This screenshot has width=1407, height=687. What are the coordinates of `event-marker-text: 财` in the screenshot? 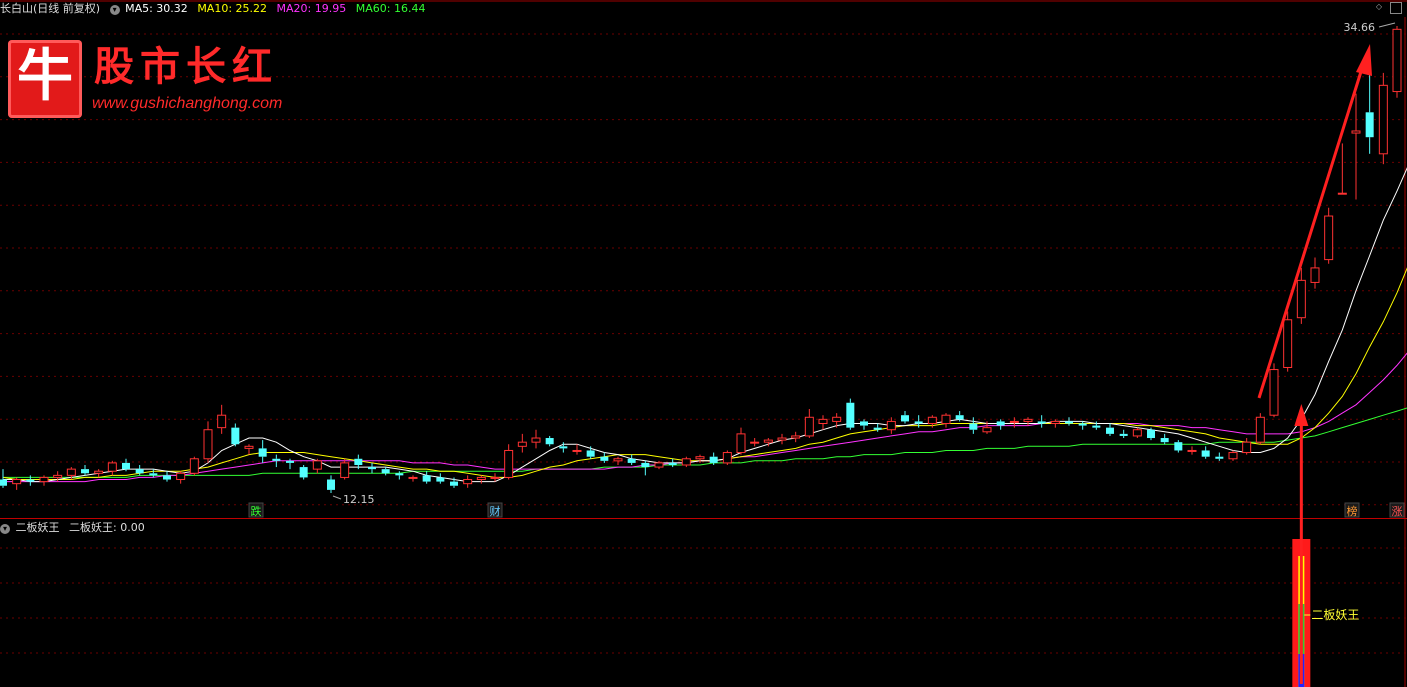 It's located at (495, 511).